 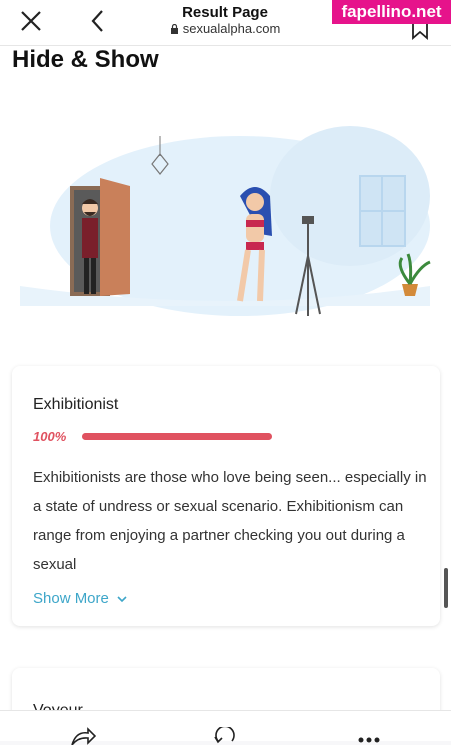 I want to click on url-text: sexualalpha.com, so click(x=231, y=28).